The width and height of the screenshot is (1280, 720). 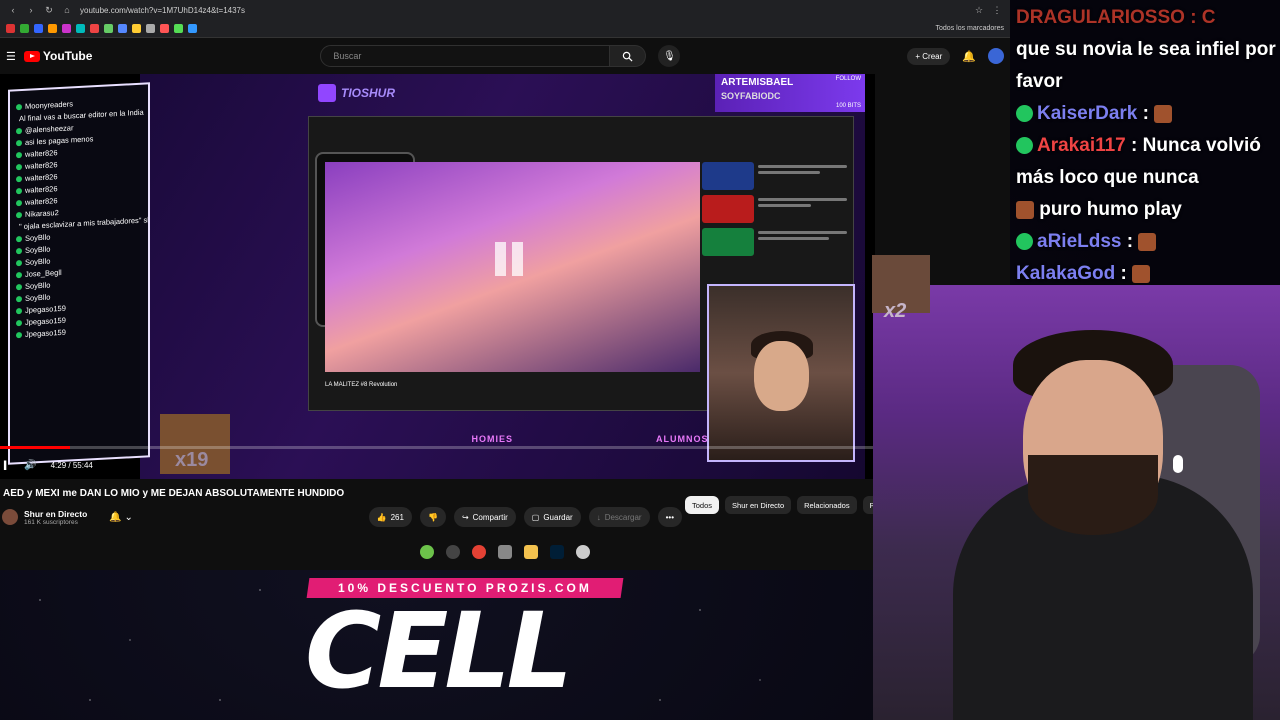 I want to click on volume-icon: 🔊, so click(x=30, y=465).